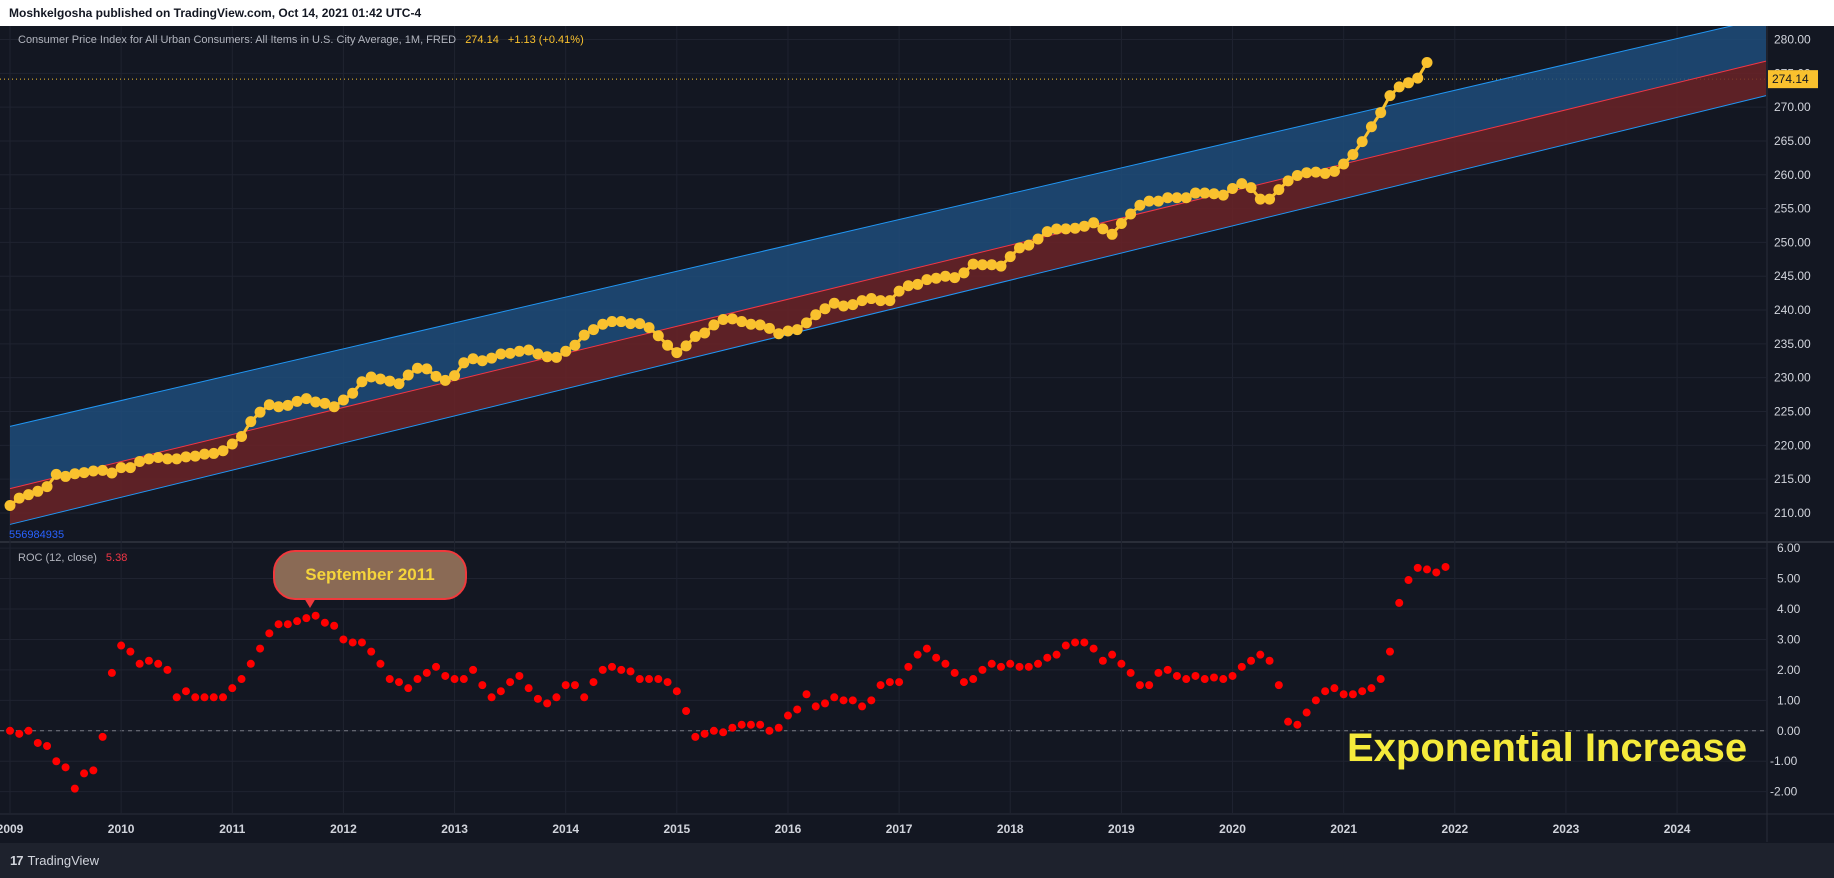 The height and width of the screenshot is (878, 1834). I want to click on tradingview-logo-icon: 17, so click(17, 860).